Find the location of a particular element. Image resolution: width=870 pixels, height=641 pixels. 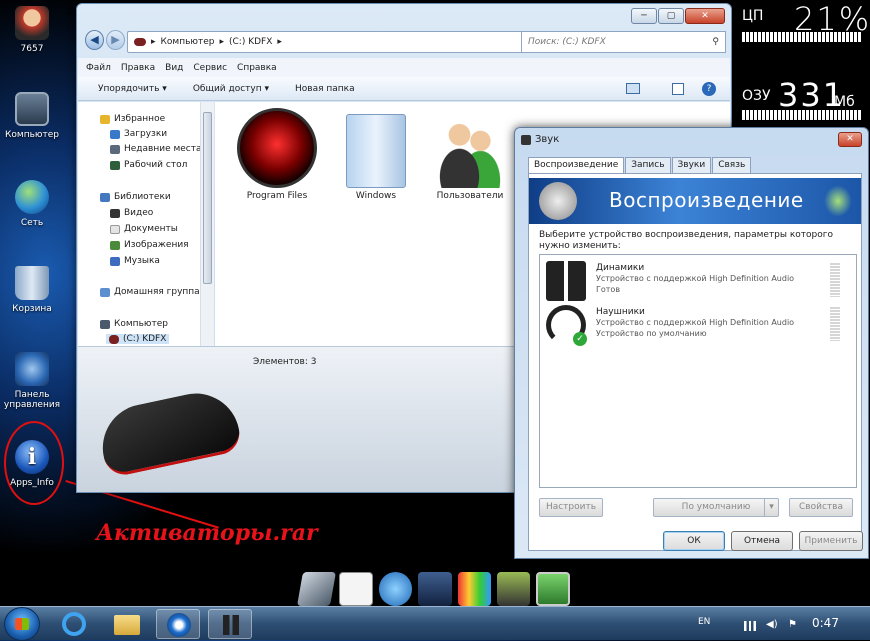

item-label: Пользователи is located at coordinates (470, 196).